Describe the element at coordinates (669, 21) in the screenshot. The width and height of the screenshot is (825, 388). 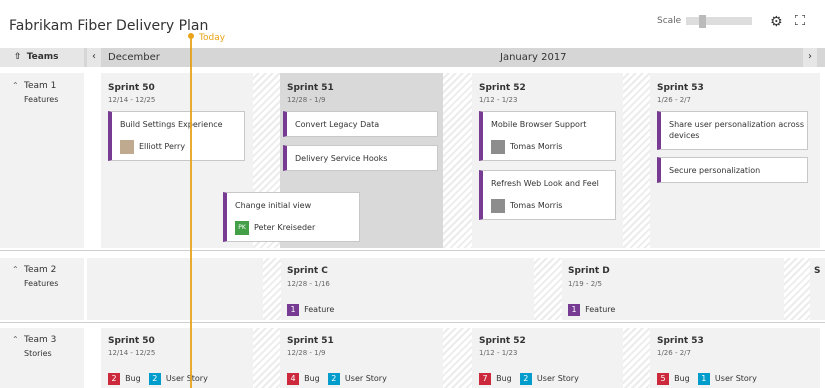
I see `scale-label: Scale` at that location.